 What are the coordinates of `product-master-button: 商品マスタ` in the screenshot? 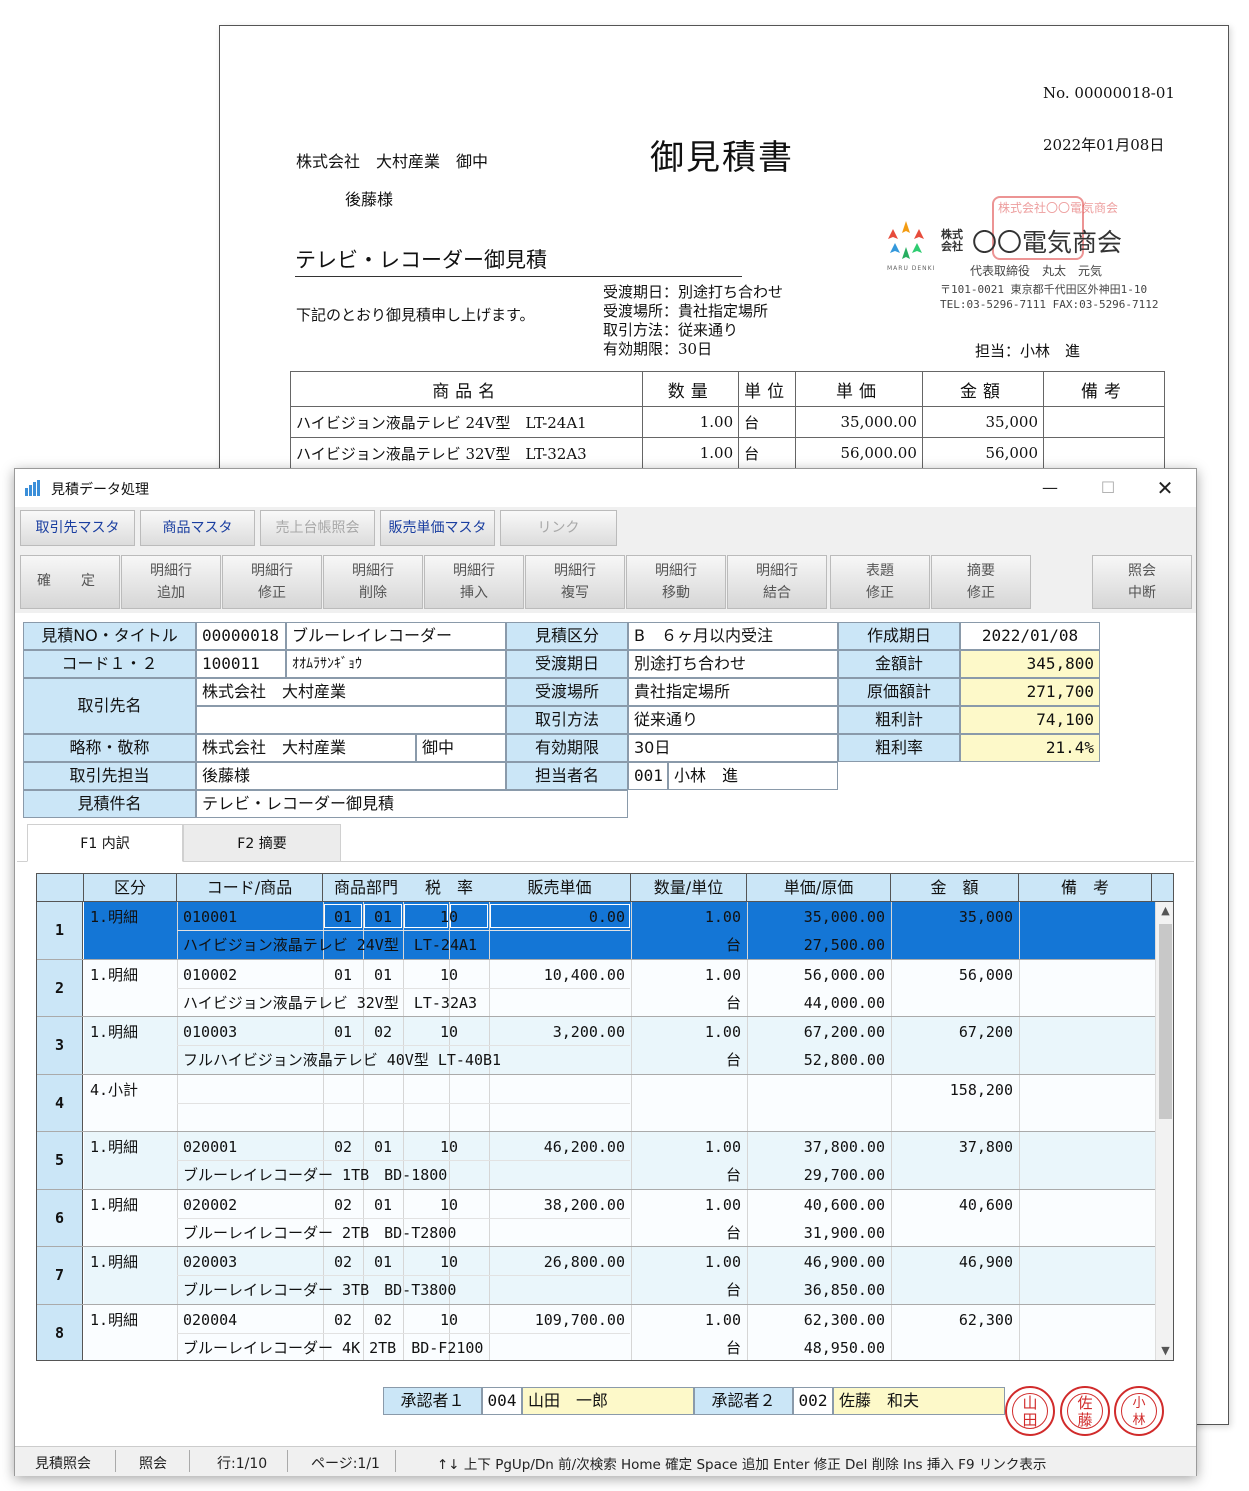 It's located at (197, 528).